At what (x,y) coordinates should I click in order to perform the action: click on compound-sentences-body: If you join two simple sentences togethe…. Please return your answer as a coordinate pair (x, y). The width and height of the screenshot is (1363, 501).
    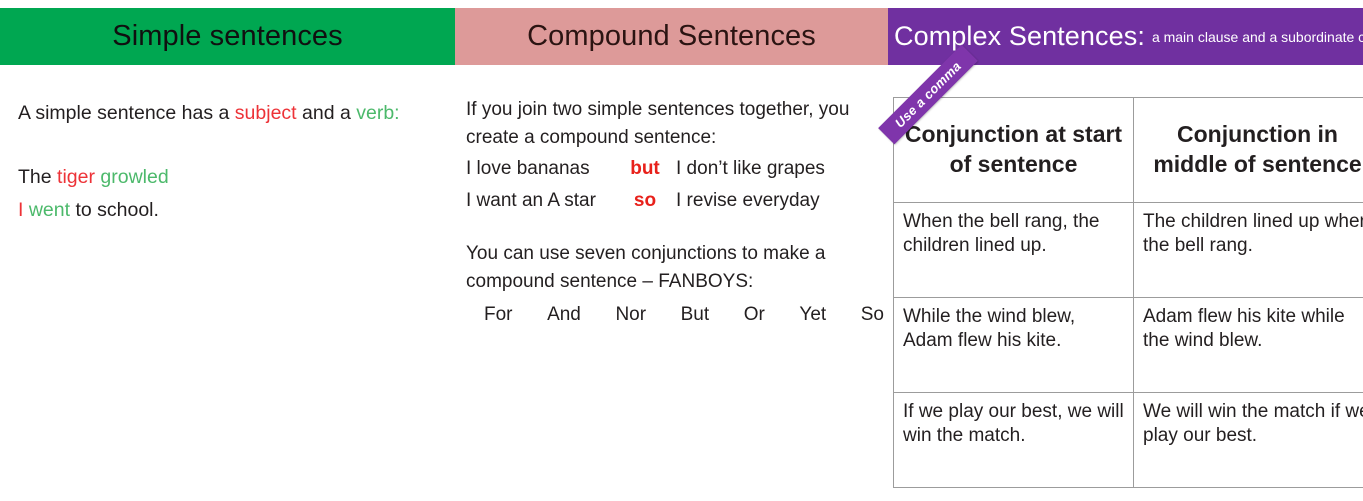
    Looking at the image, I should click on (676, 212).